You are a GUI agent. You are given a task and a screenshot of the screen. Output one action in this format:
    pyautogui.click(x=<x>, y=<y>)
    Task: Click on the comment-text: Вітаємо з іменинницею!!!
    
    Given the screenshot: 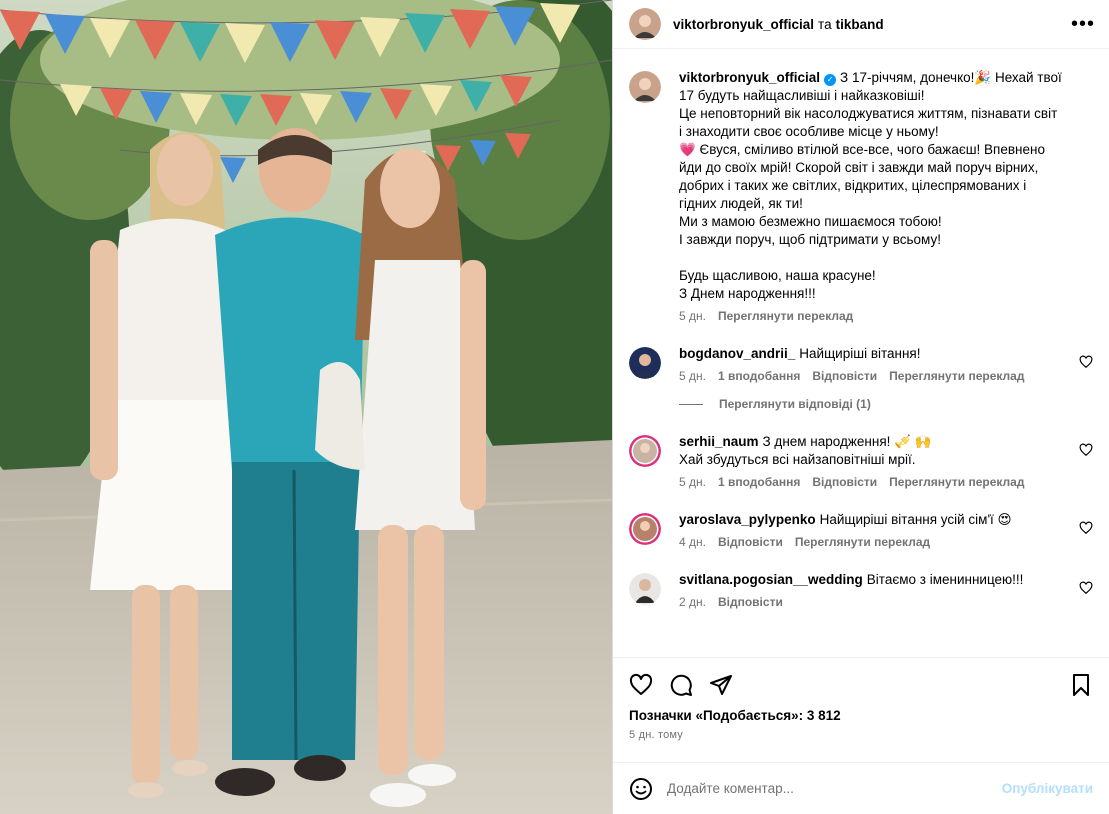 What is the action you would take?
    pyautogui.click(x=945, y=579)
    